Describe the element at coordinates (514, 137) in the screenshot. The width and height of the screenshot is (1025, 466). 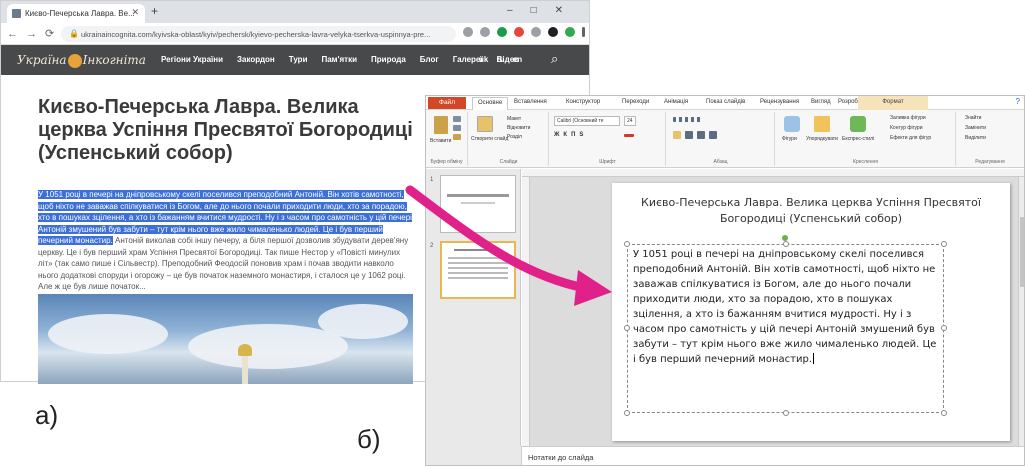
I see `section-button: Розділ` at that location.